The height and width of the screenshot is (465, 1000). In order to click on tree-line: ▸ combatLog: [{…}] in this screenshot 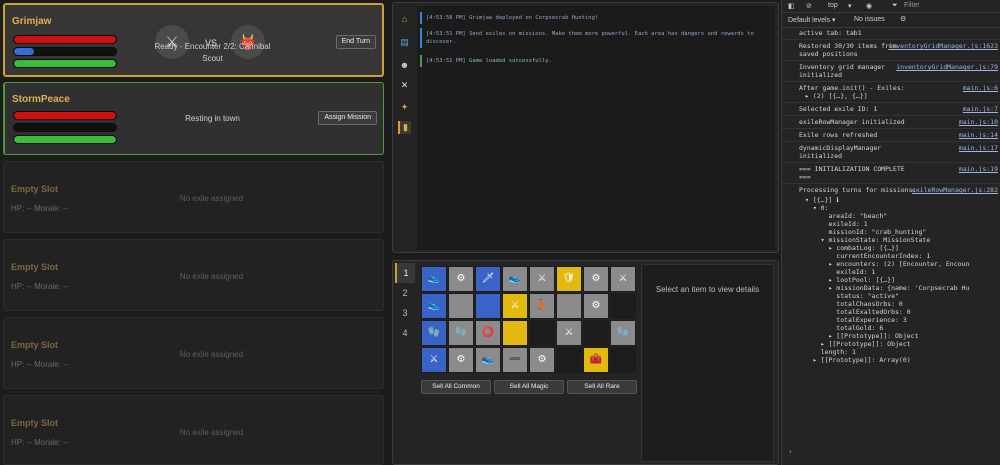, I will do `click(902, 248)`.